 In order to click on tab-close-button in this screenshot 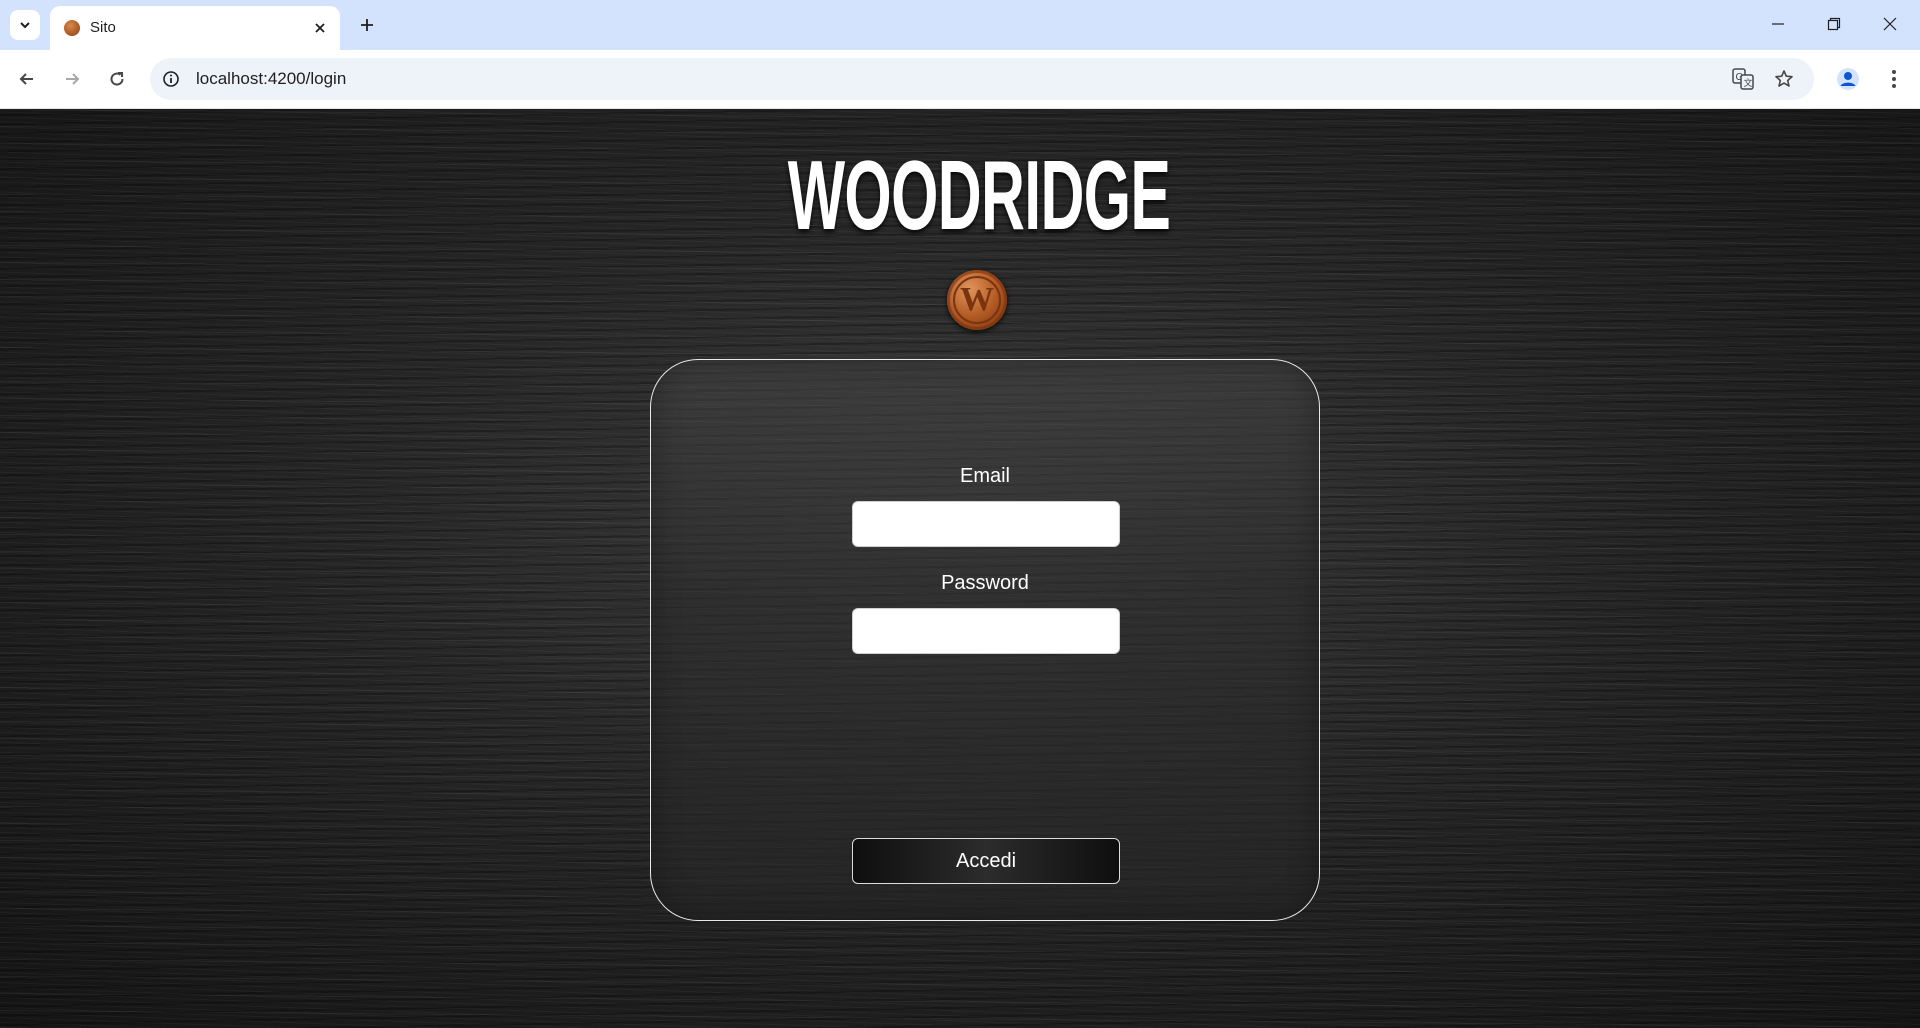, I will do `click(320, 28)`.